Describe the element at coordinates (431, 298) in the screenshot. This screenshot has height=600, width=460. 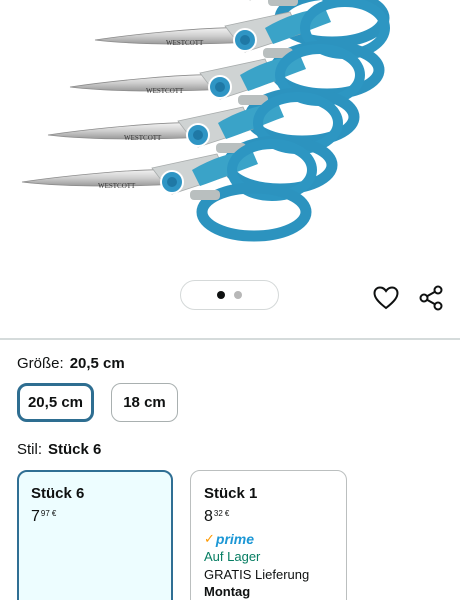
I see `share-icon` at that location.